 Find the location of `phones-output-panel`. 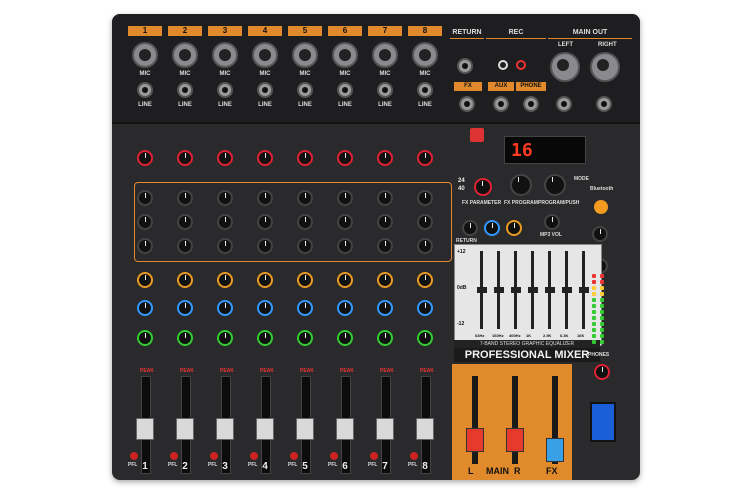

phones-output-panel is located at coordinates (603, 422).